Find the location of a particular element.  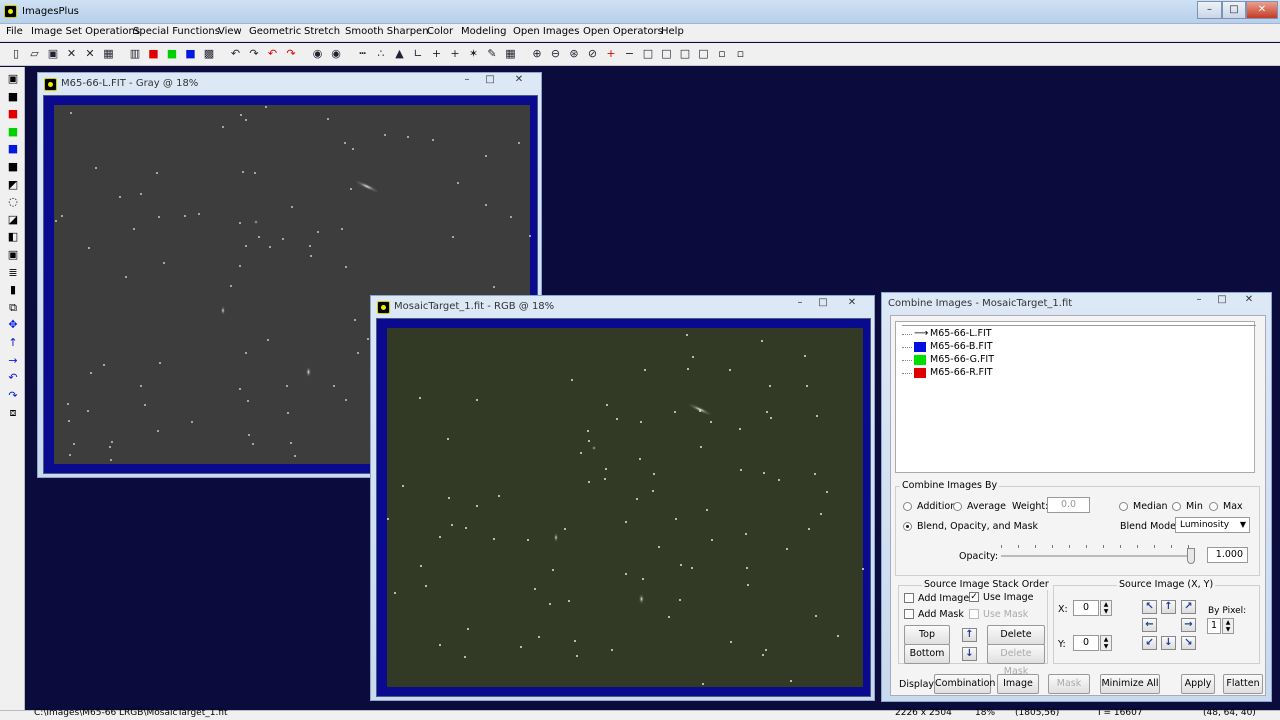

rgb-window-maximize-button: □ is located at coordinates (823, 303).